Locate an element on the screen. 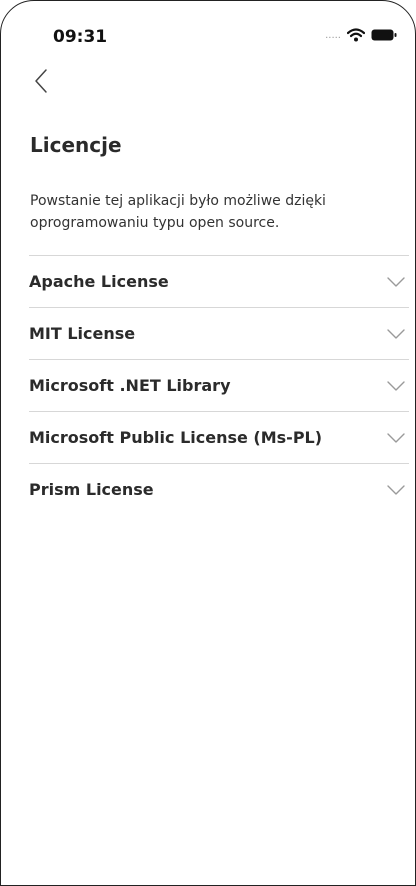 The image size is (416, 886). chevron-left-icon is located at coordinates (41, 83).